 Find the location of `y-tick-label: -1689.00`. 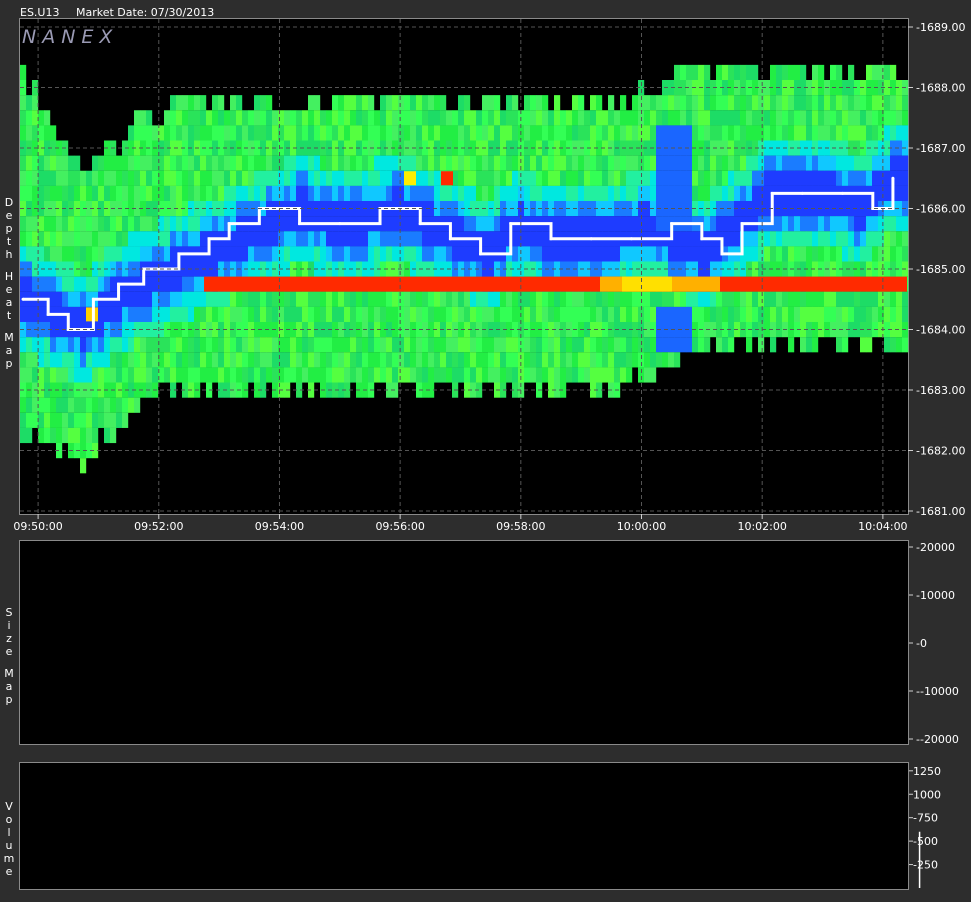

y-tick-label: -1689.00 is located at coordinates (940, 27).